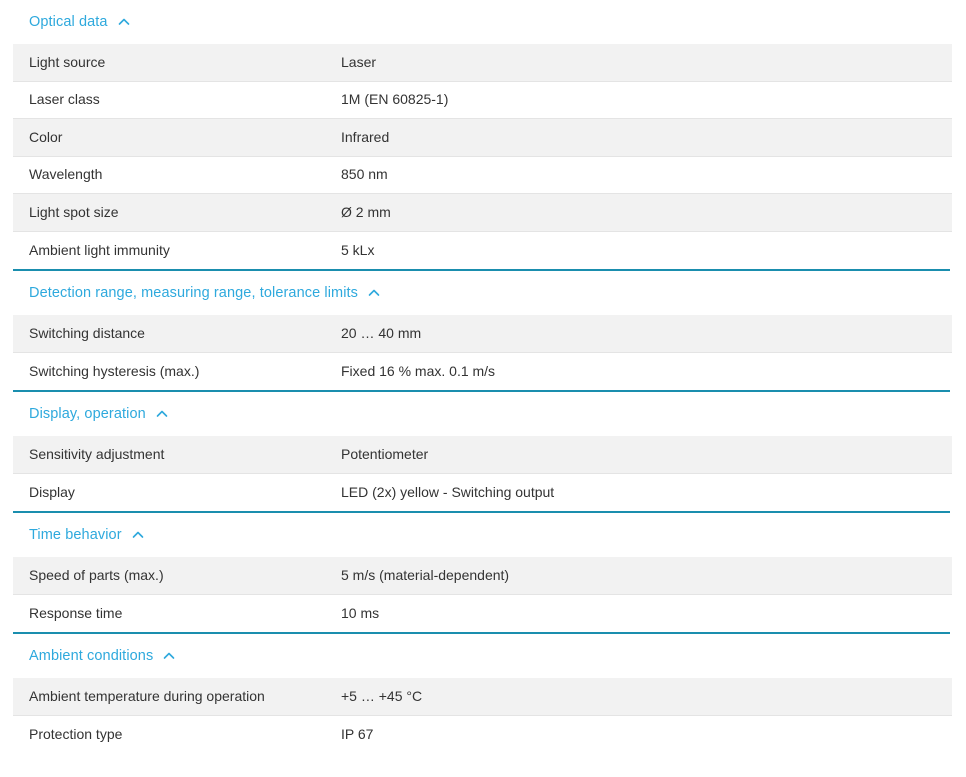 This screenshot has height=777, width=966. I want to click on section-header-4: Ambient conditions, so click(483, 656).